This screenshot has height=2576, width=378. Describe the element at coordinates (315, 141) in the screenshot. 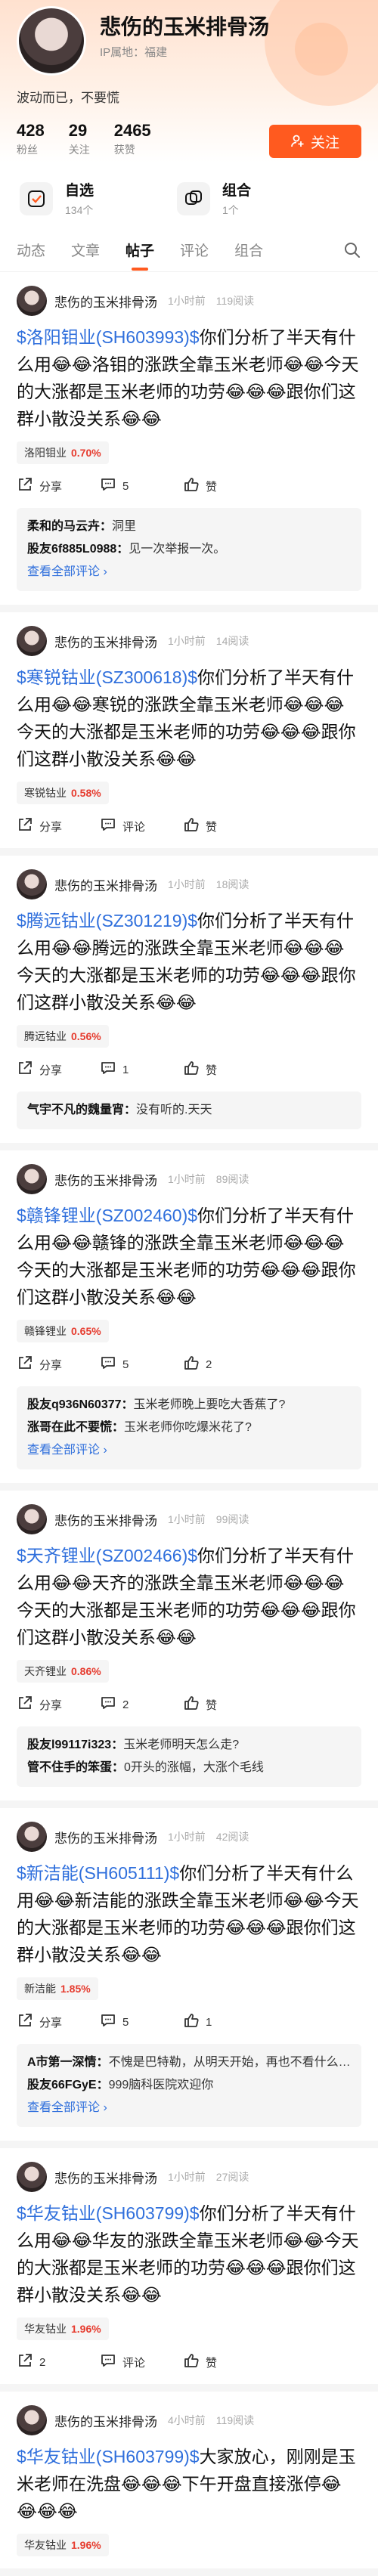

I see `follow-button: 关注` at that location.